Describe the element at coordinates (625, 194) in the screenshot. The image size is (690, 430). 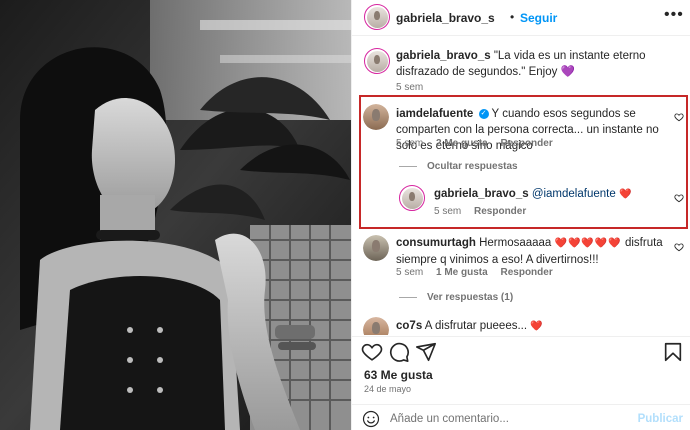
I see `reply-emoji: ❤️` at that location.